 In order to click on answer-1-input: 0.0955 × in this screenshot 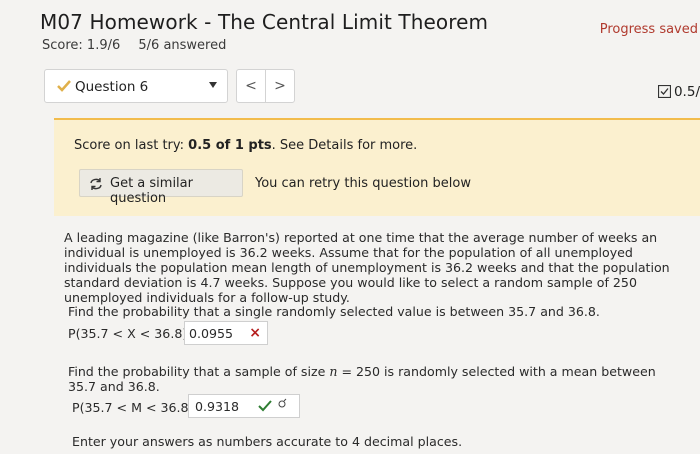, I will do `click(226, 333)`.